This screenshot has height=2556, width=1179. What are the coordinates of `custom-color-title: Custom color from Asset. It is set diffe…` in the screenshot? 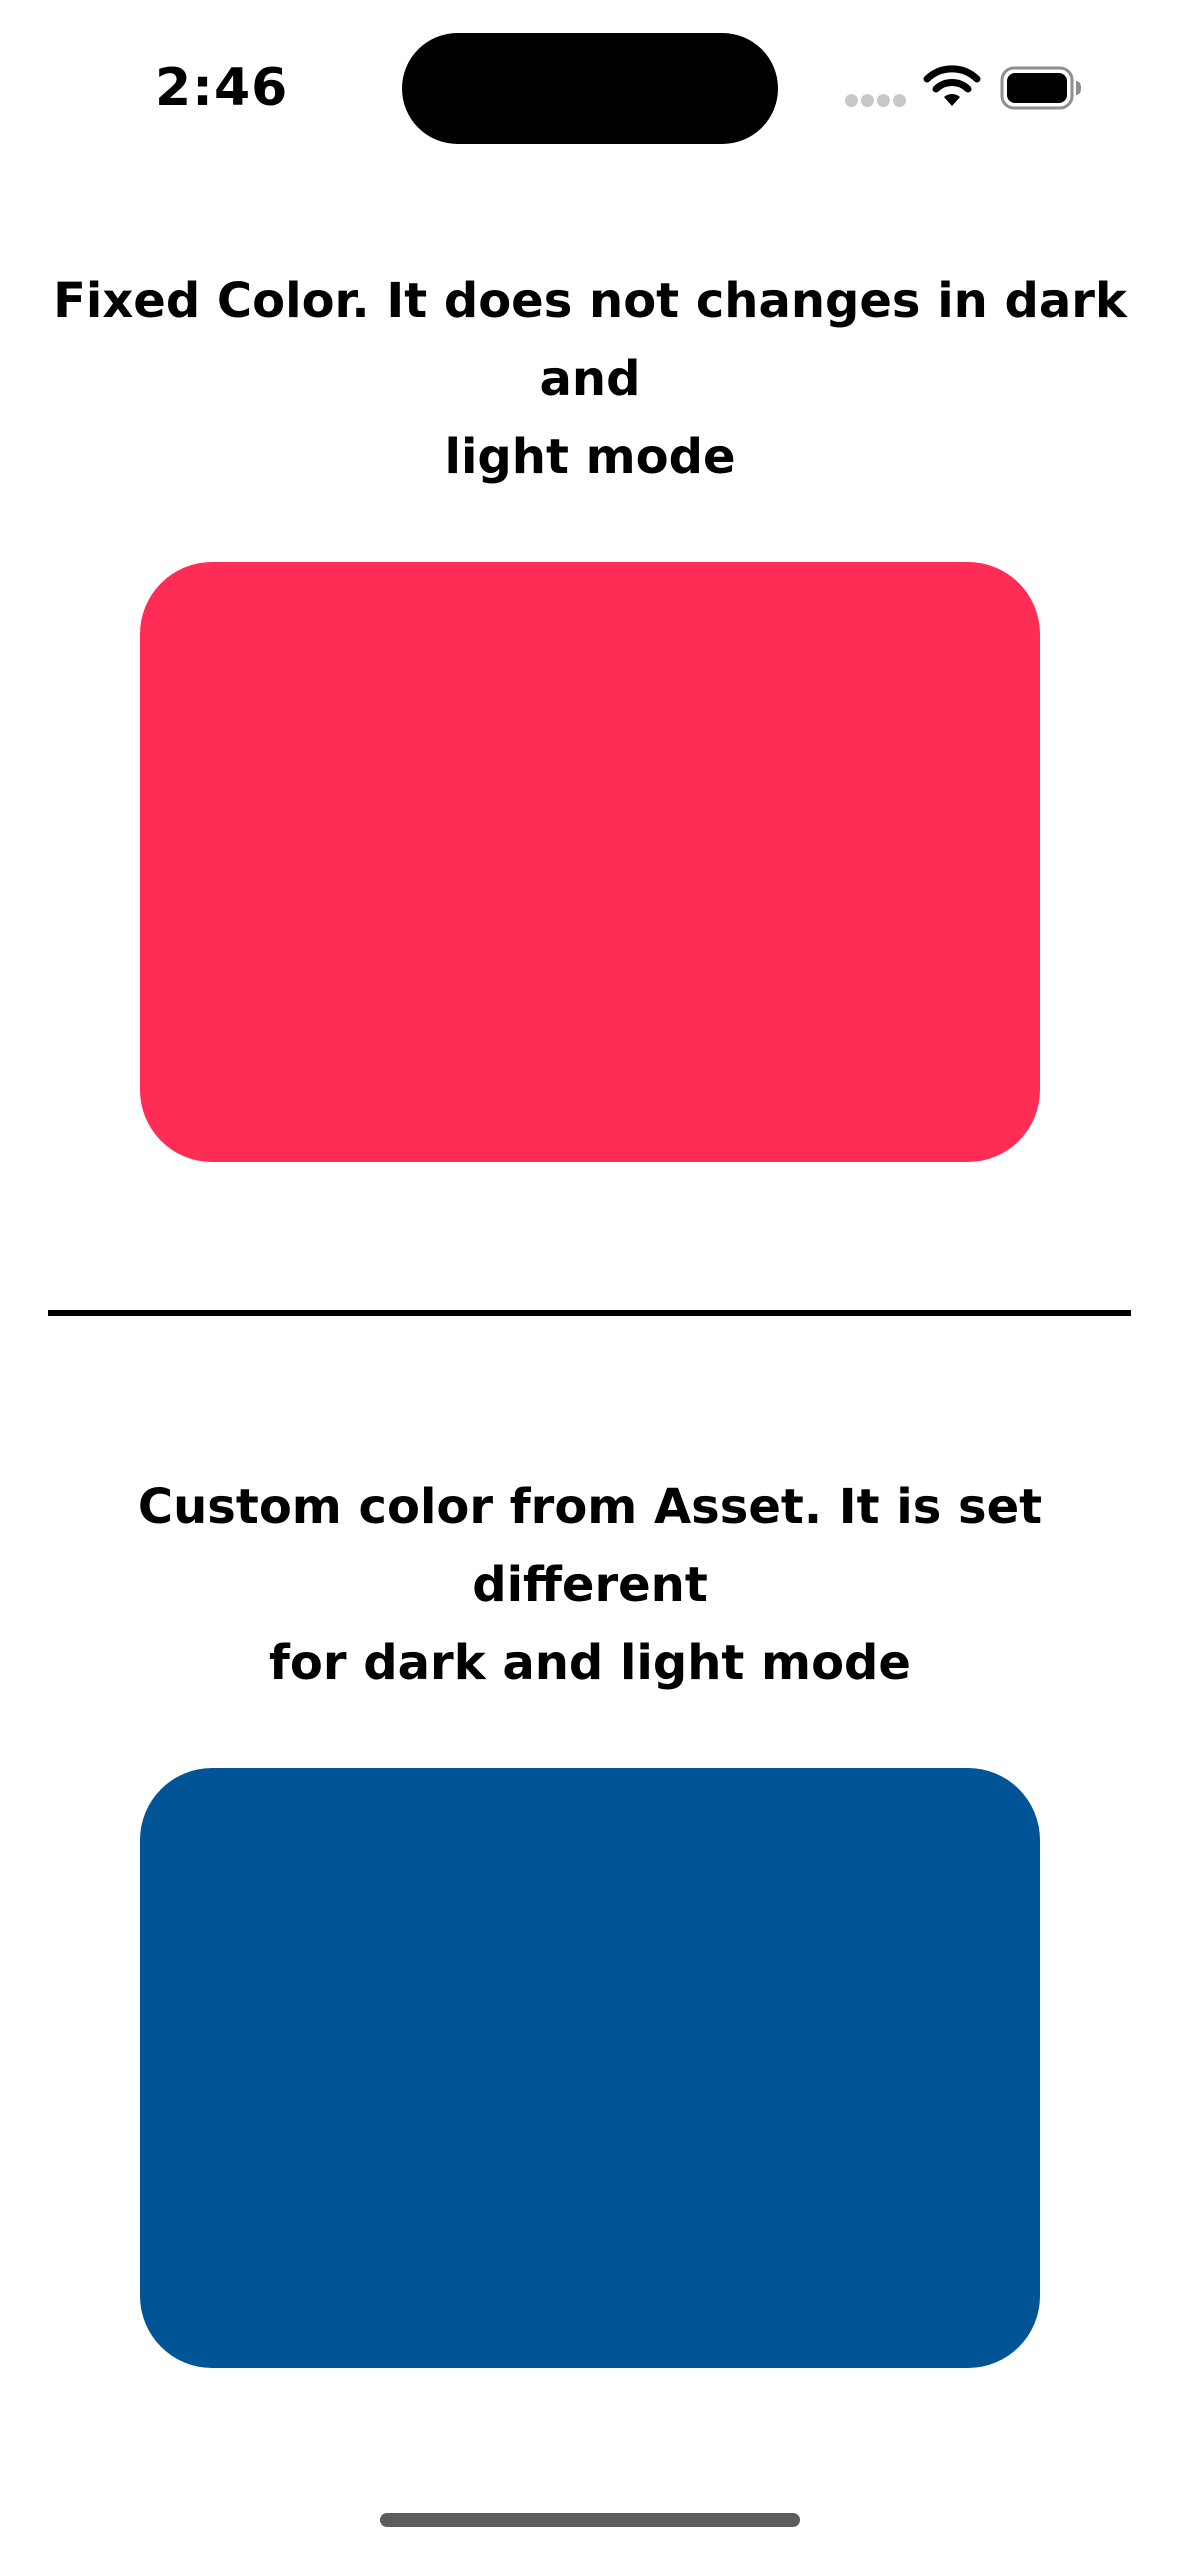 It's located at (590, 1585).